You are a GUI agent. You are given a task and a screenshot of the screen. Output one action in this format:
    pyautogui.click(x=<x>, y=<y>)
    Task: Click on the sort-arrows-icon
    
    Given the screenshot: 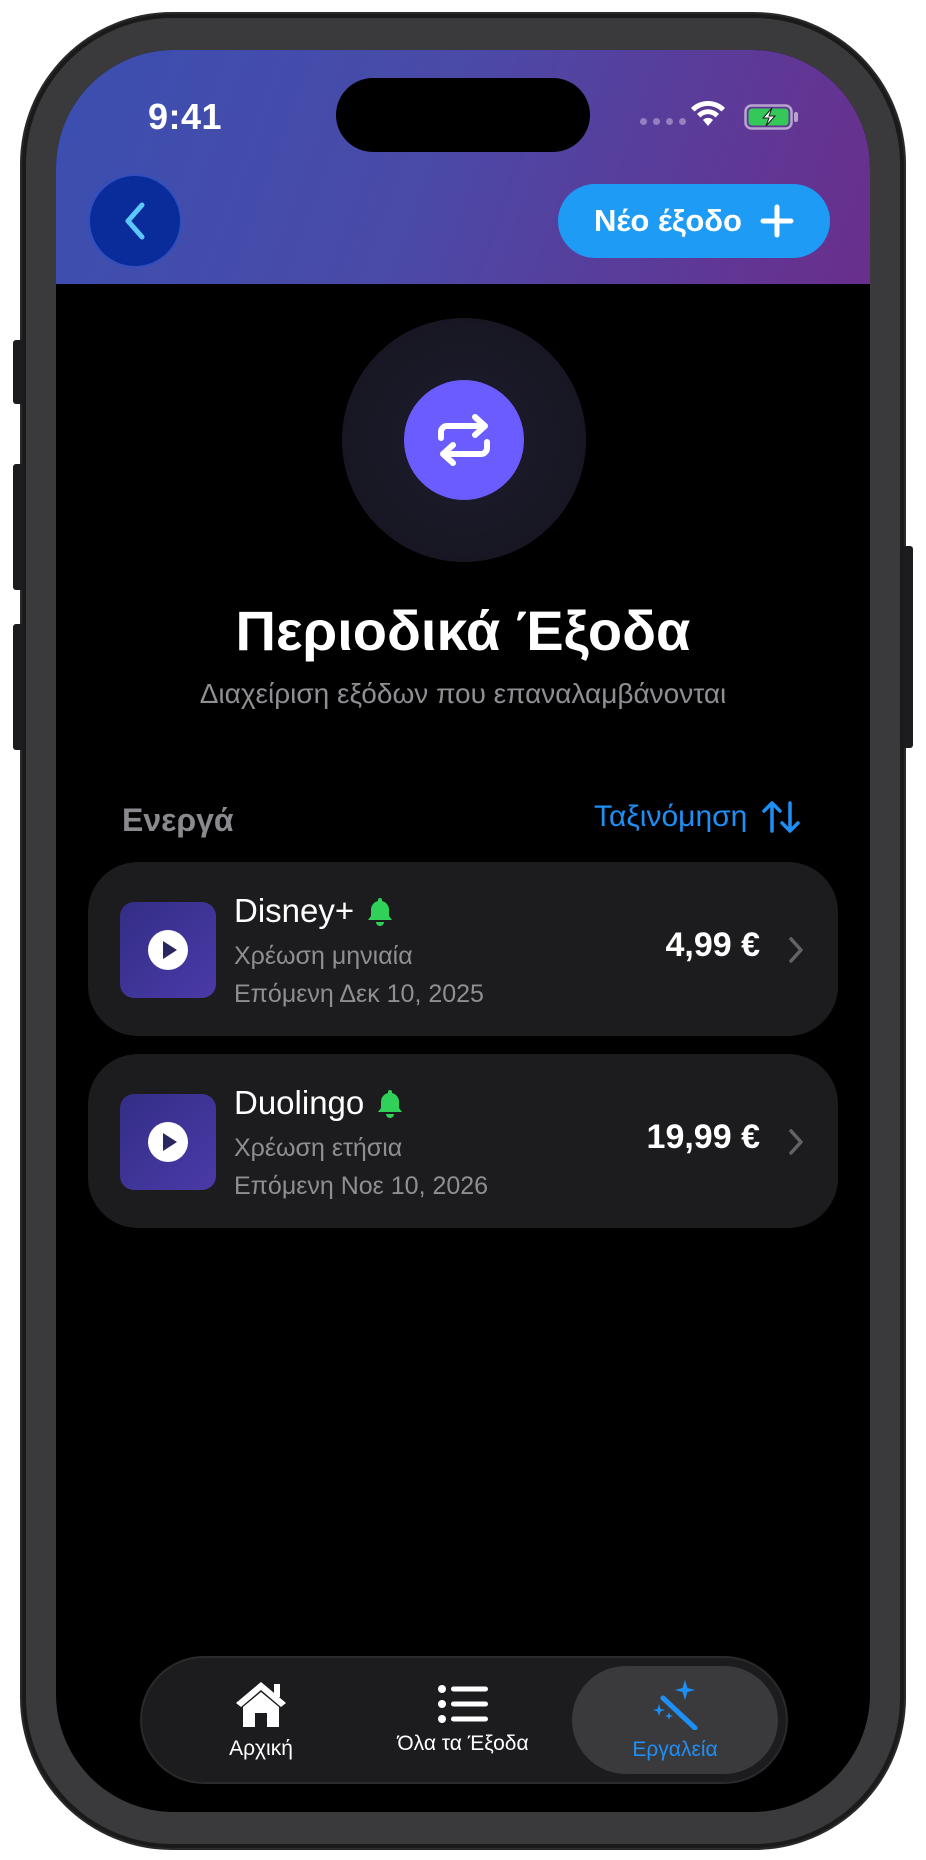 What is the action you would take?
    pyautogui.click(x=781, y=817)
    